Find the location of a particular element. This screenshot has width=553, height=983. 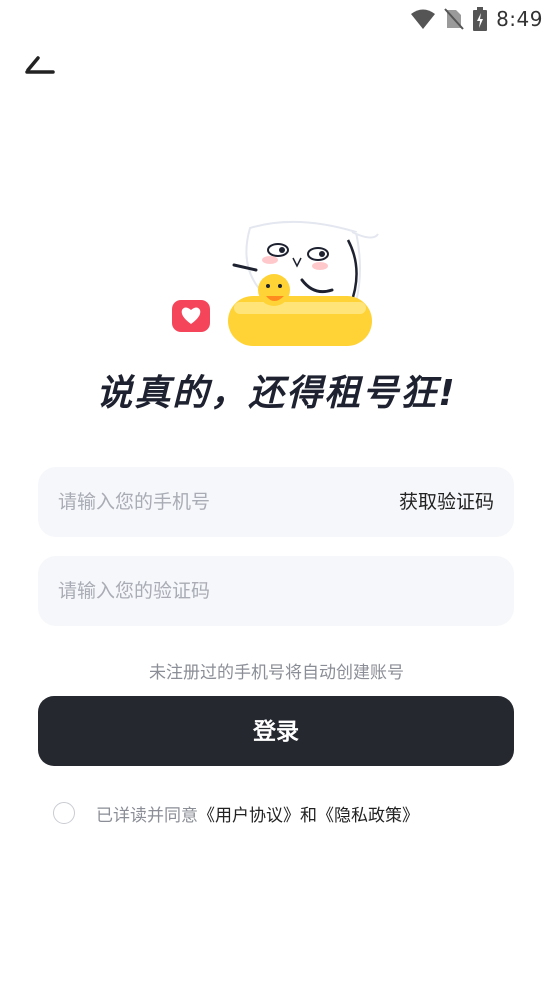

privacy-policy-link: 《隐私政策》 is located at coordinates (368, 813).